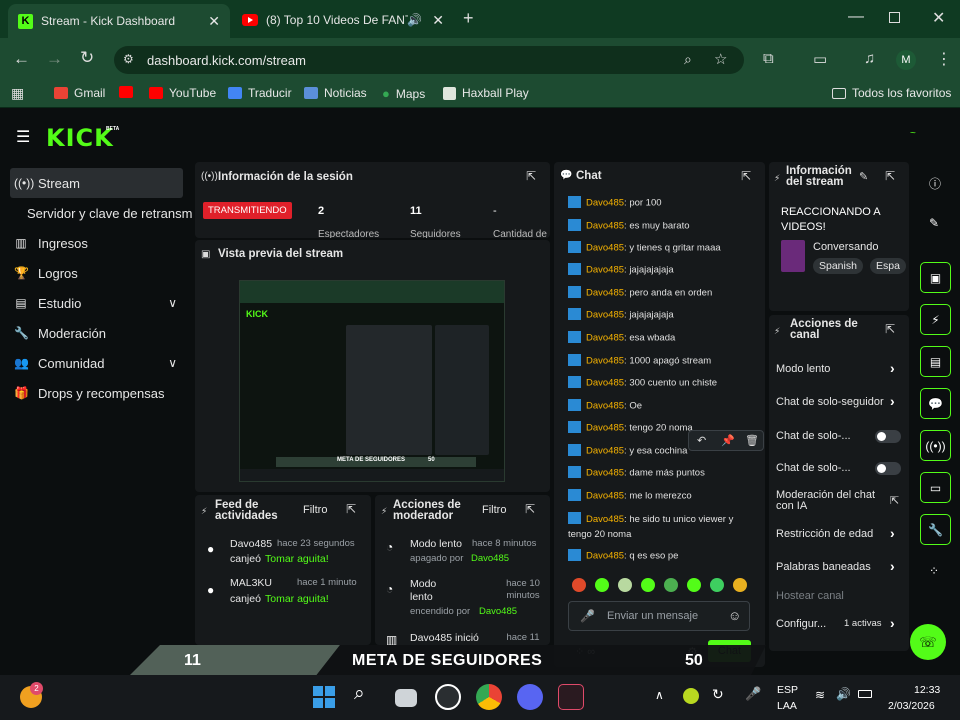 This screenshot has width=960, height=720. What do you see at coordinates (126, 92) in the screenshot?
I see `bookmark-youtube-shortcut` at bounding box center [126, 92].